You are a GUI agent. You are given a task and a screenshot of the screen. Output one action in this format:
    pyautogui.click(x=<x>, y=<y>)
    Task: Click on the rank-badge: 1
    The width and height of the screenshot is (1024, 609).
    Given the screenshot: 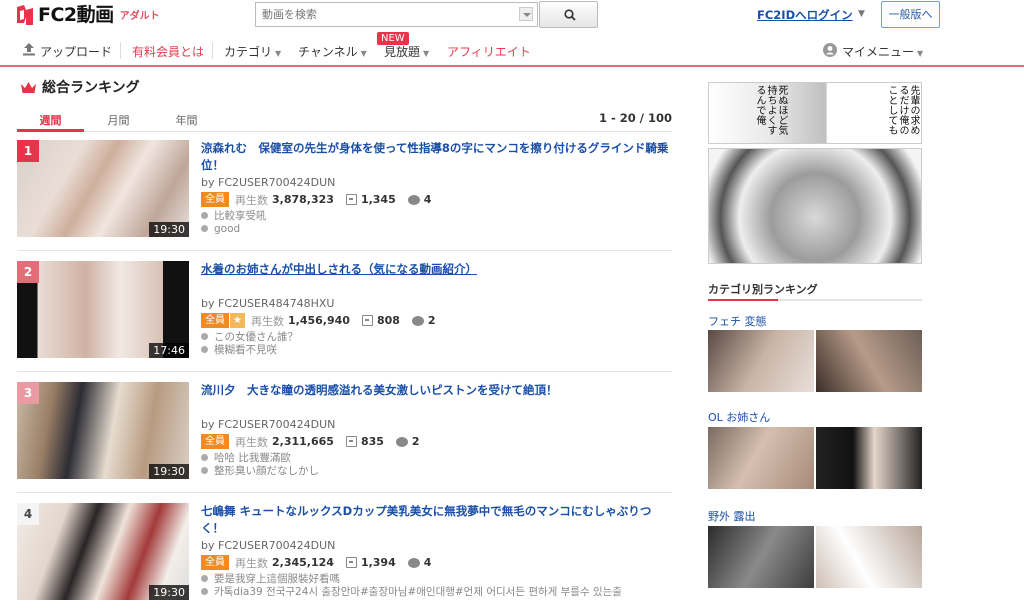 What is the action you would take?
    pyautogui.click(x=28, y=151)
    